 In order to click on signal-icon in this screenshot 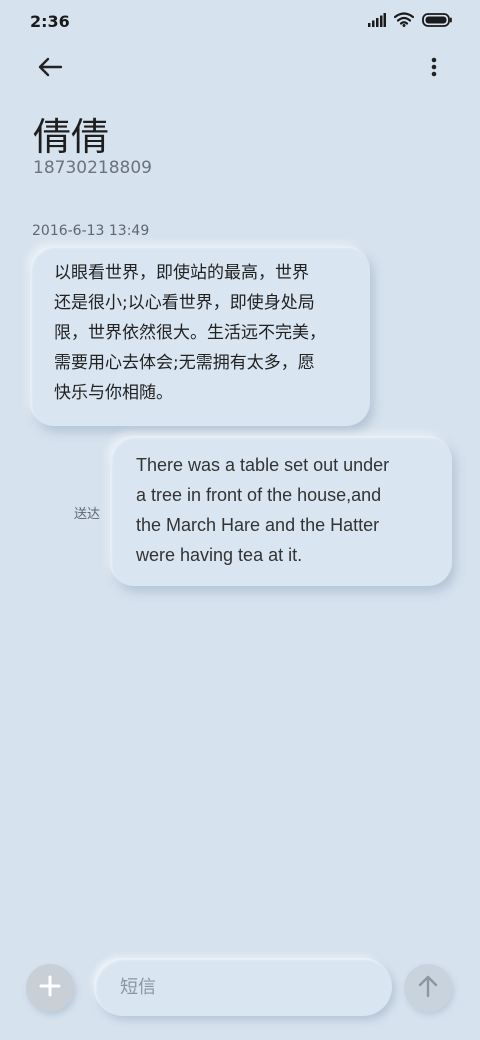, I will do `click(377, 21)`.